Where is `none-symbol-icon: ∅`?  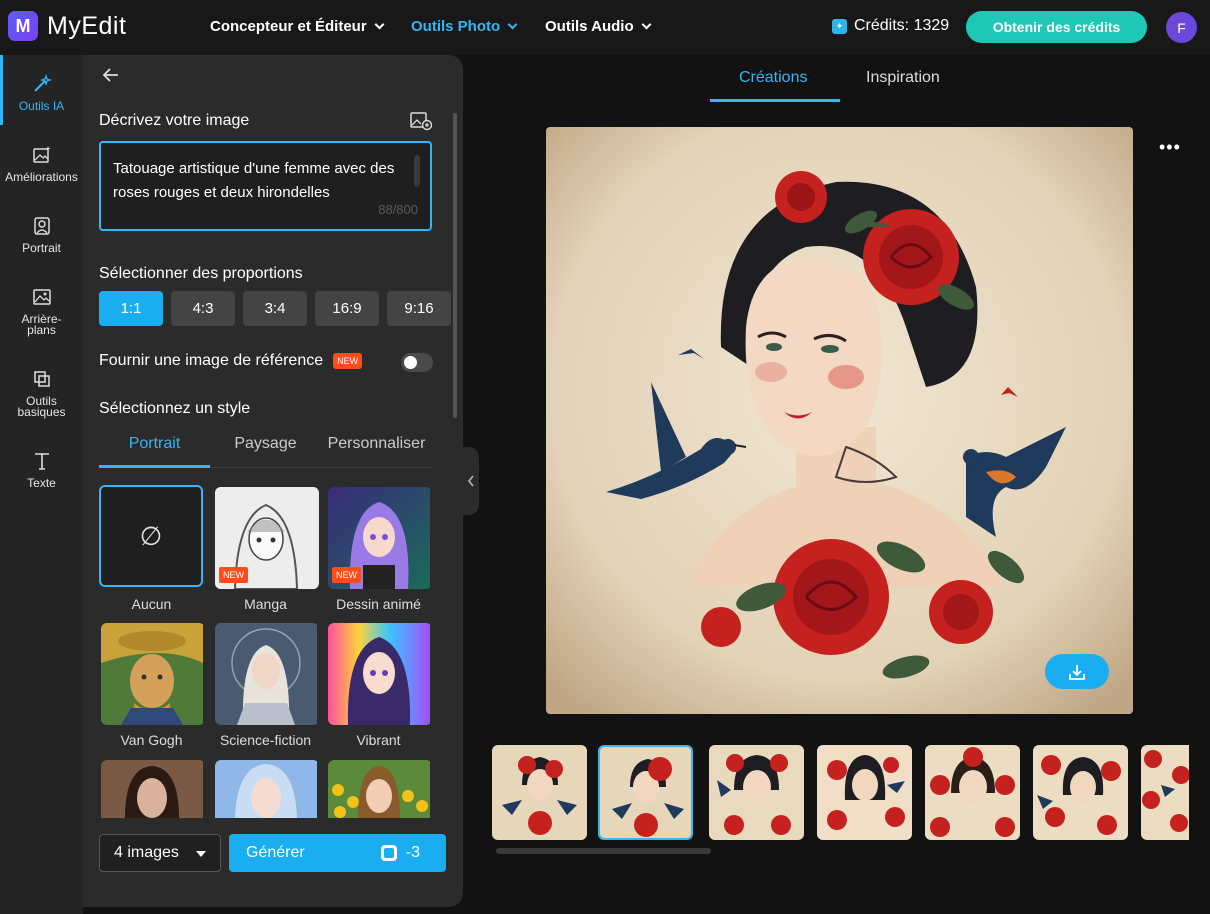
none-symbol-icon: ∅ is located at coordinates (151, 535).